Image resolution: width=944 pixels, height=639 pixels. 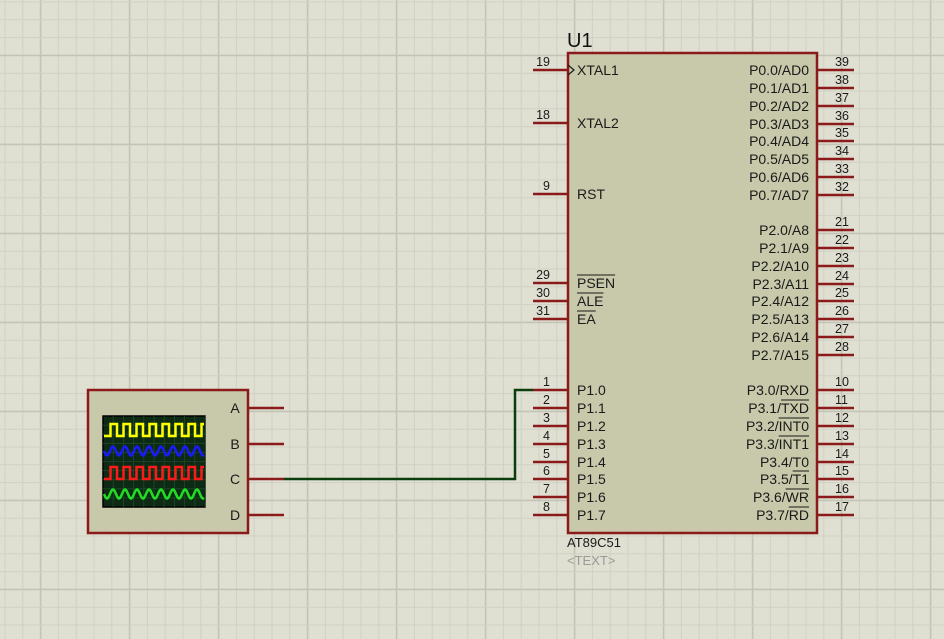 What do you see at coordinates (842, 276) in the screenshot?
I see `pin-number: 24` at bounding box center [842, 276].